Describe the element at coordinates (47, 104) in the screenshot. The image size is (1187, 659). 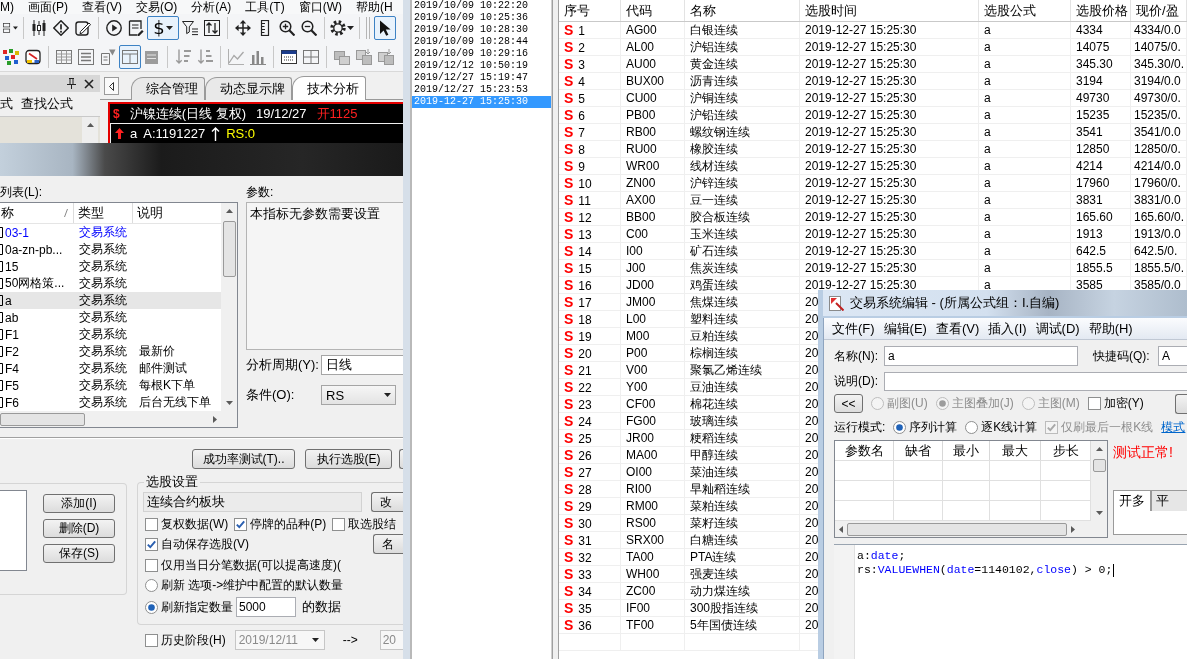
I see `panel-tab: 查找公式` at that location.